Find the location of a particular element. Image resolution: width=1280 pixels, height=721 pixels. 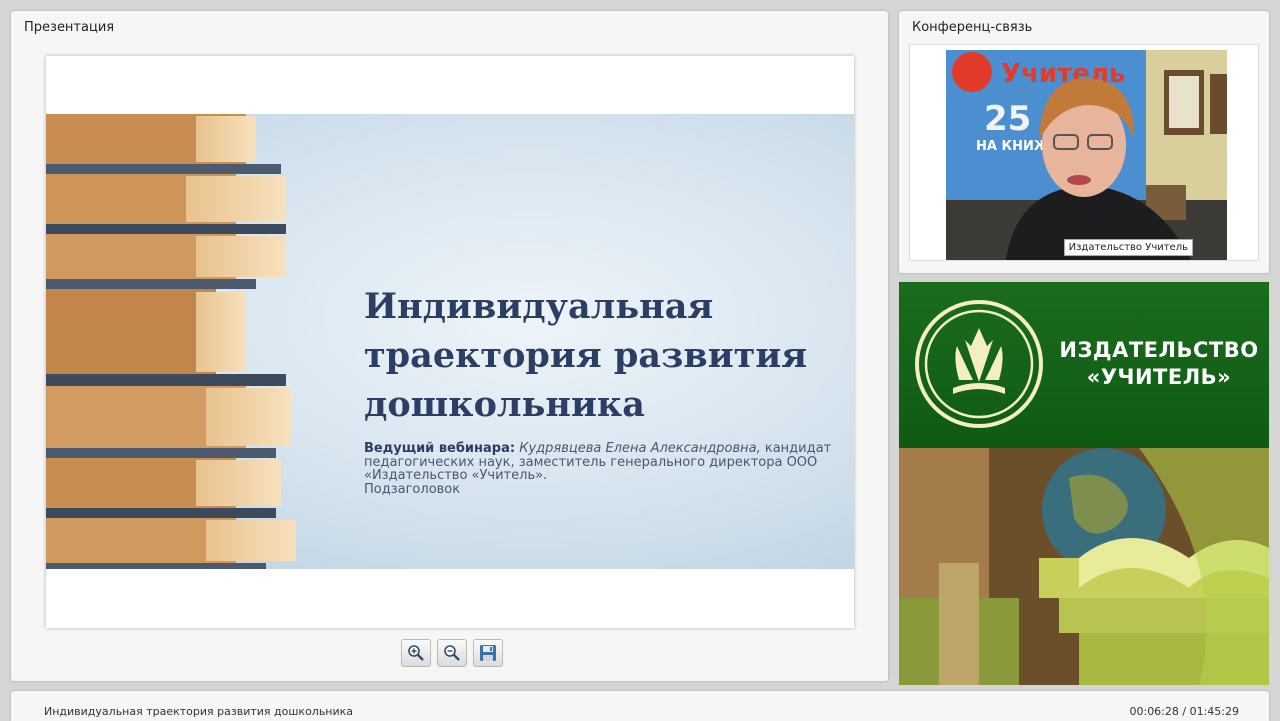

zoom-in-icon is located at coordinates (416, 653).